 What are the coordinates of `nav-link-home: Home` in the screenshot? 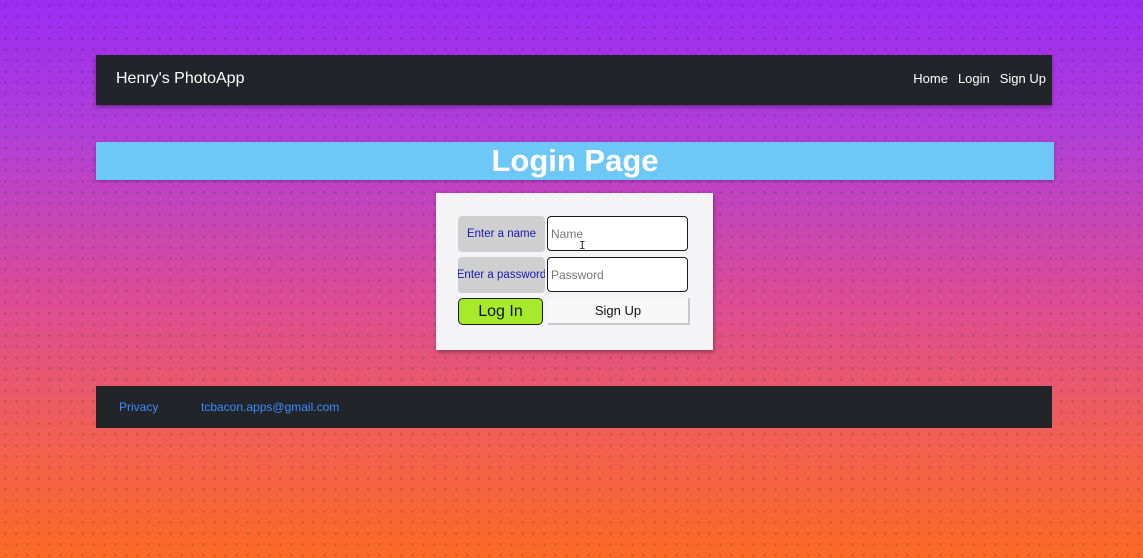 It's located at (930, 78).